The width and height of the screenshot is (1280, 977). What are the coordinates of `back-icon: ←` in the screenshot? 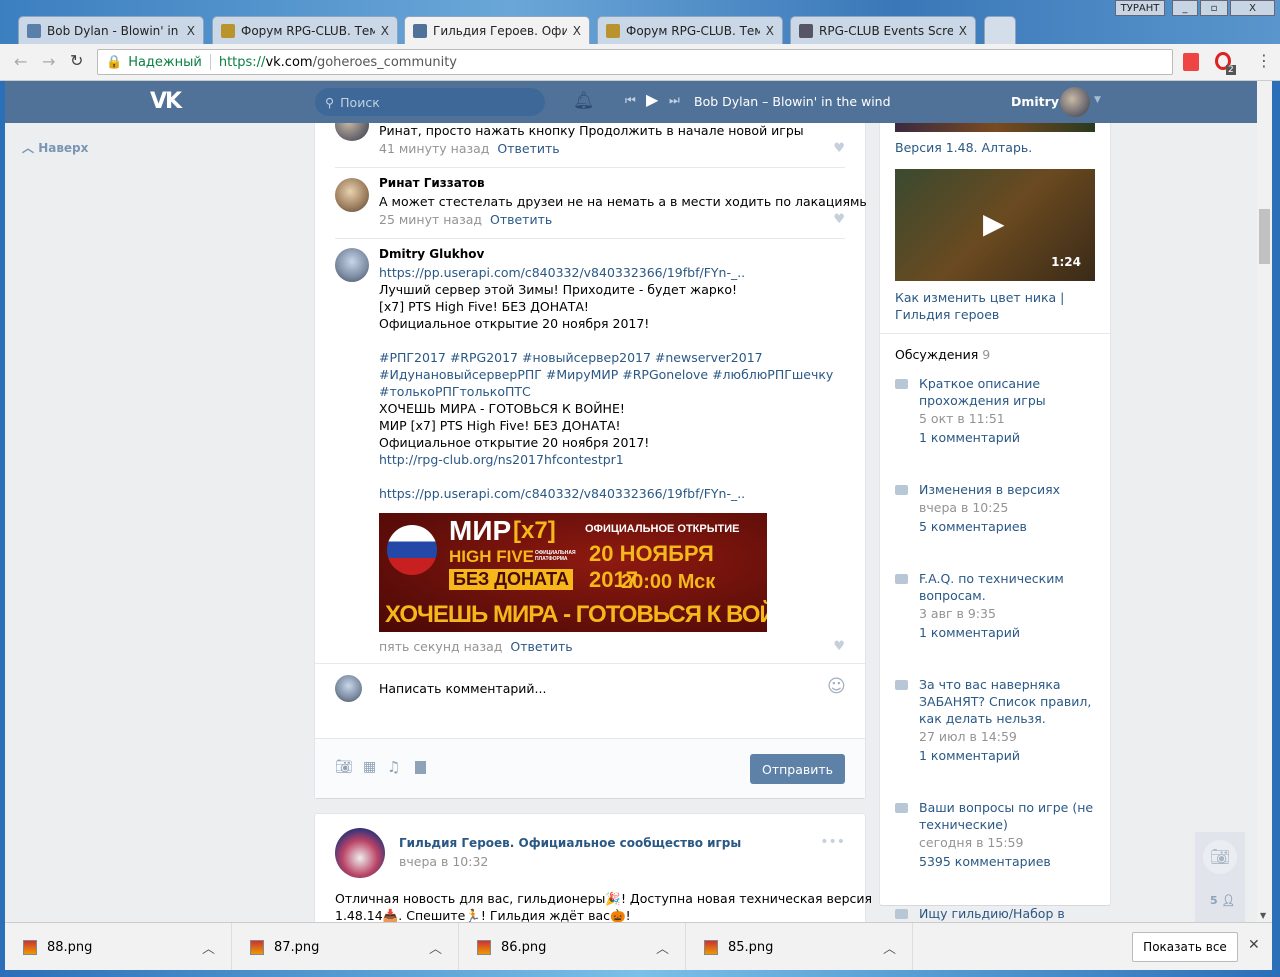 It's located at (20, 61).